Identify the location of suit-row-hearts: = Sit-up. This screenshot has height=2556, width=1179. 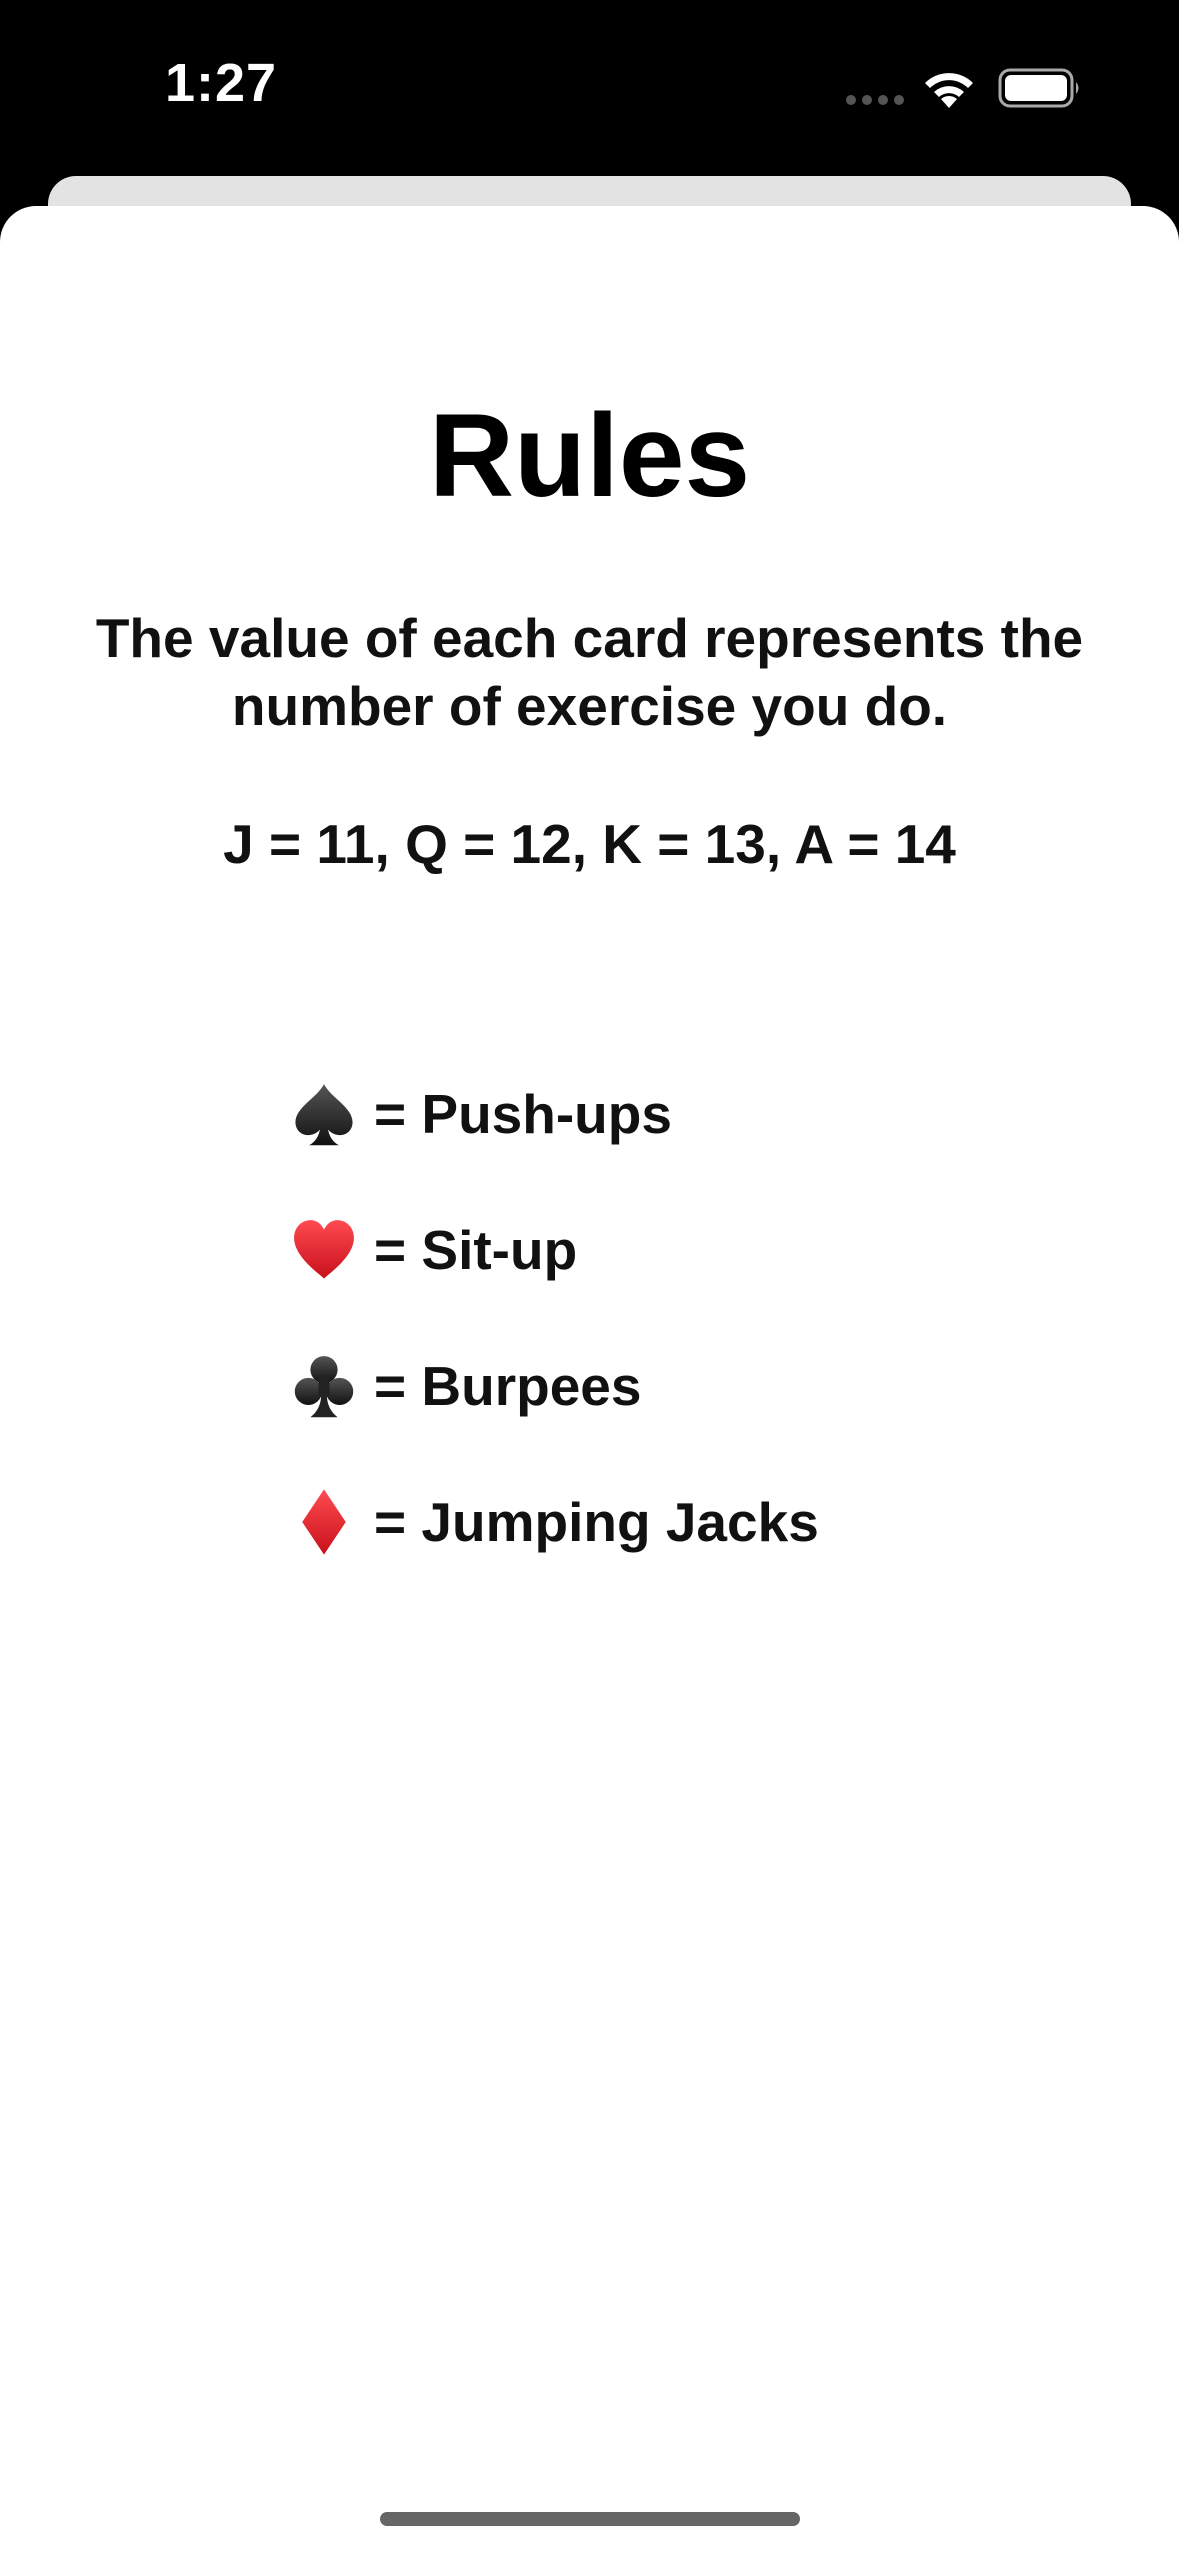
(690, 1250).